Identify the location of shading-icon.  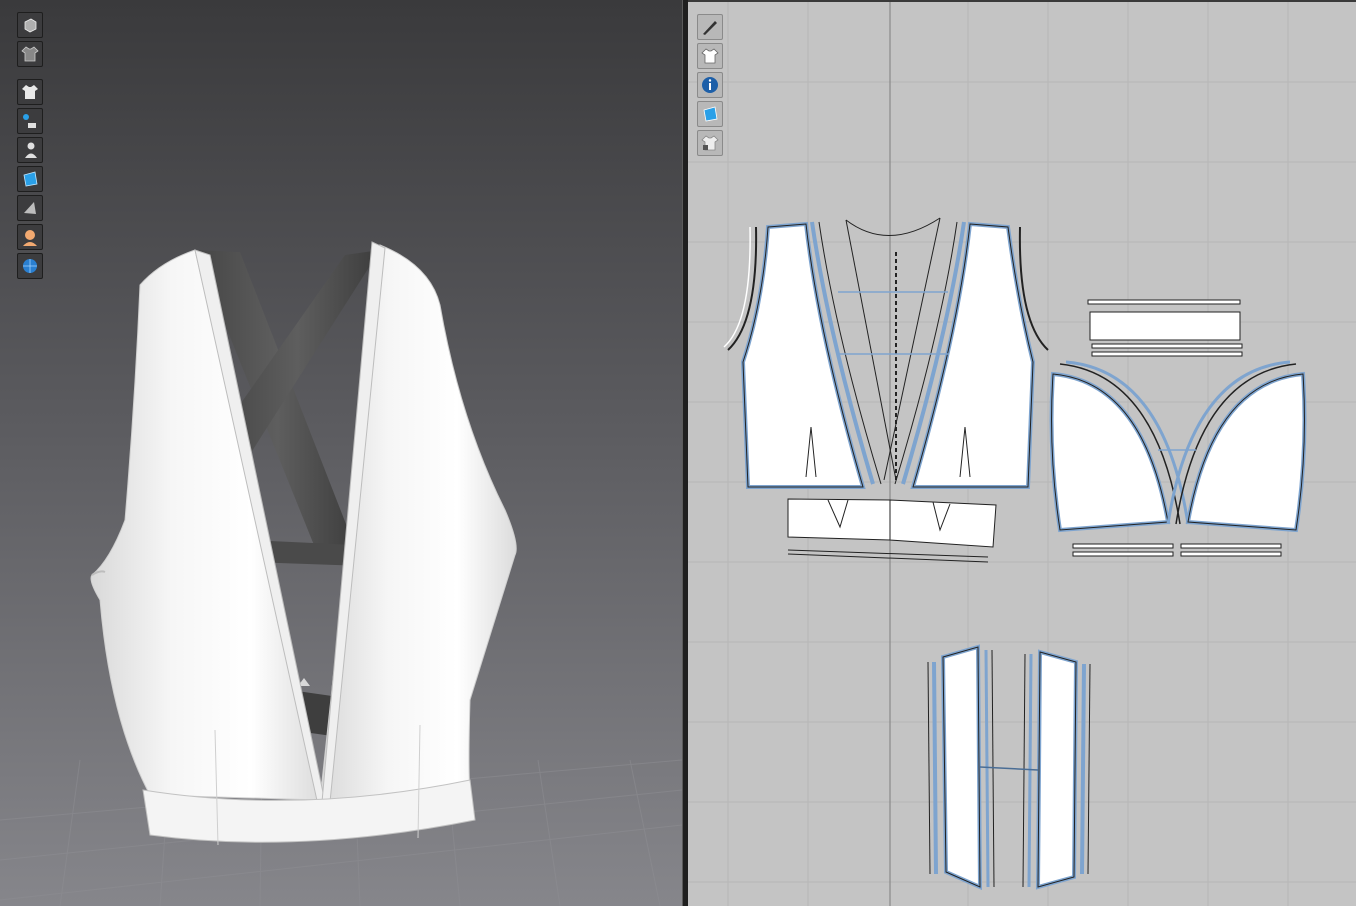
(30, 208).